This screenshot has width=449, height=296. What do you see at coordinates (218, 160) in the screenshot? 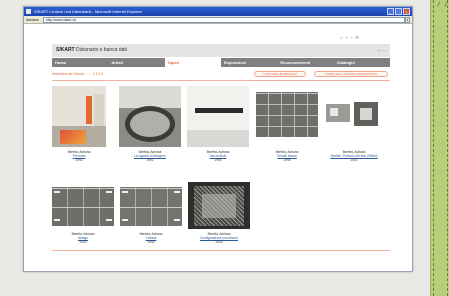
I see `artwork-year: 1994` at bounding box center [218, 160].